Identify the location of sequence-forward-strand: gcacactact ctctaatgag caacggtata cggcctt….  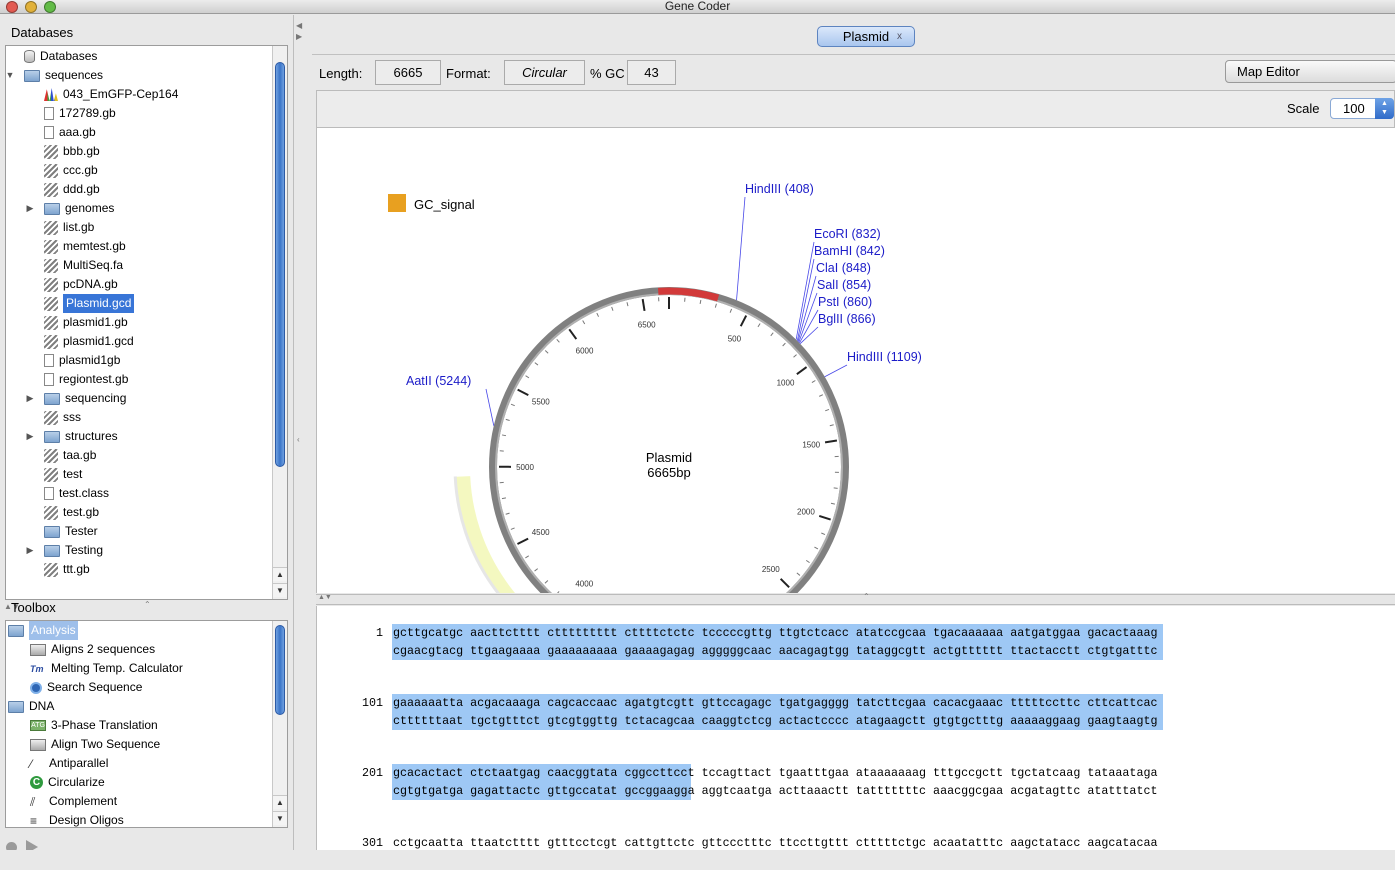
(775, 773).